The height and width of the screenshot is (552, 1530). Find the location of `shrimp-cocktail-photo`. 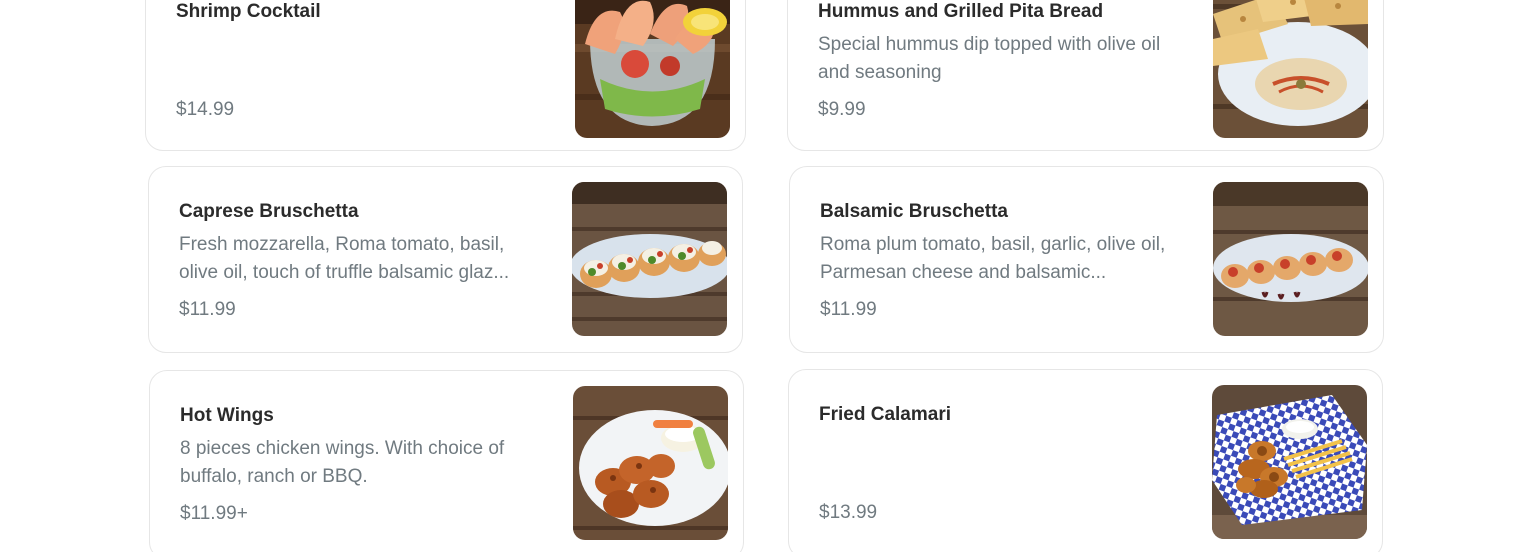

shrimp-cocktail-photo is located at coordinates (652, 69).